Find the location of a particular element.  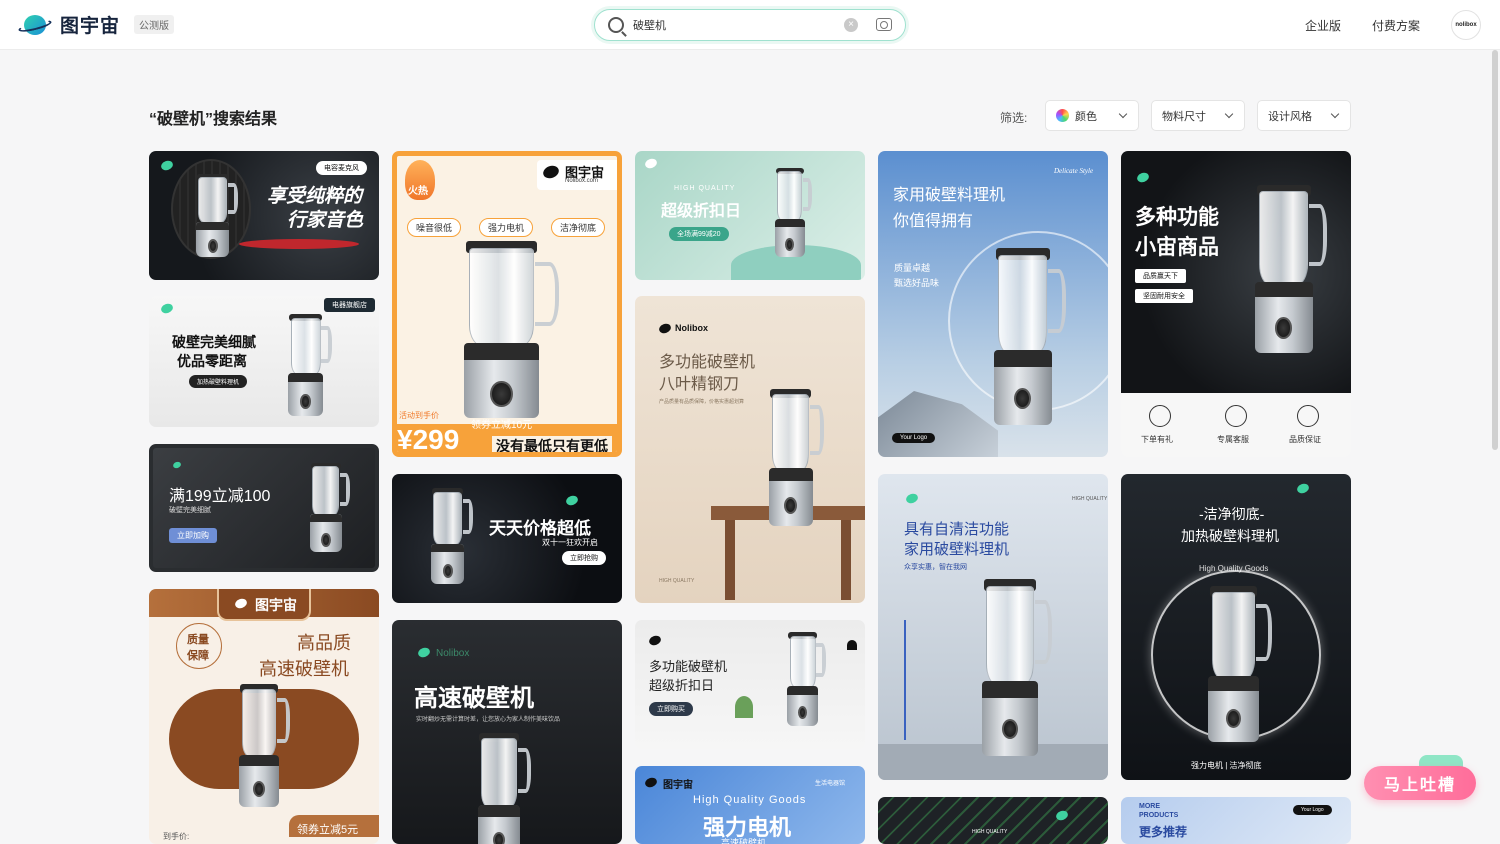

card-title: 满199立减100 is located at coordinates (220, 496).